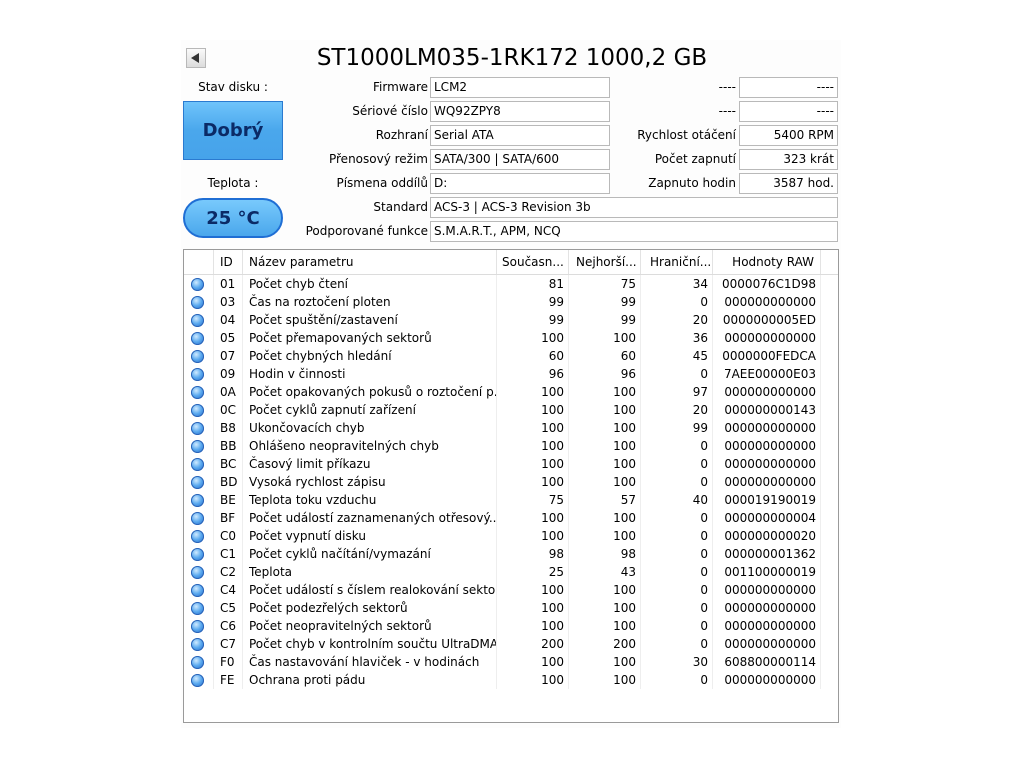 Image resolution: width=1024 pixels, height=768 pixels. I want to click on features-field: S.M.A.R.T., APM, NCQ, so click(634, 231).